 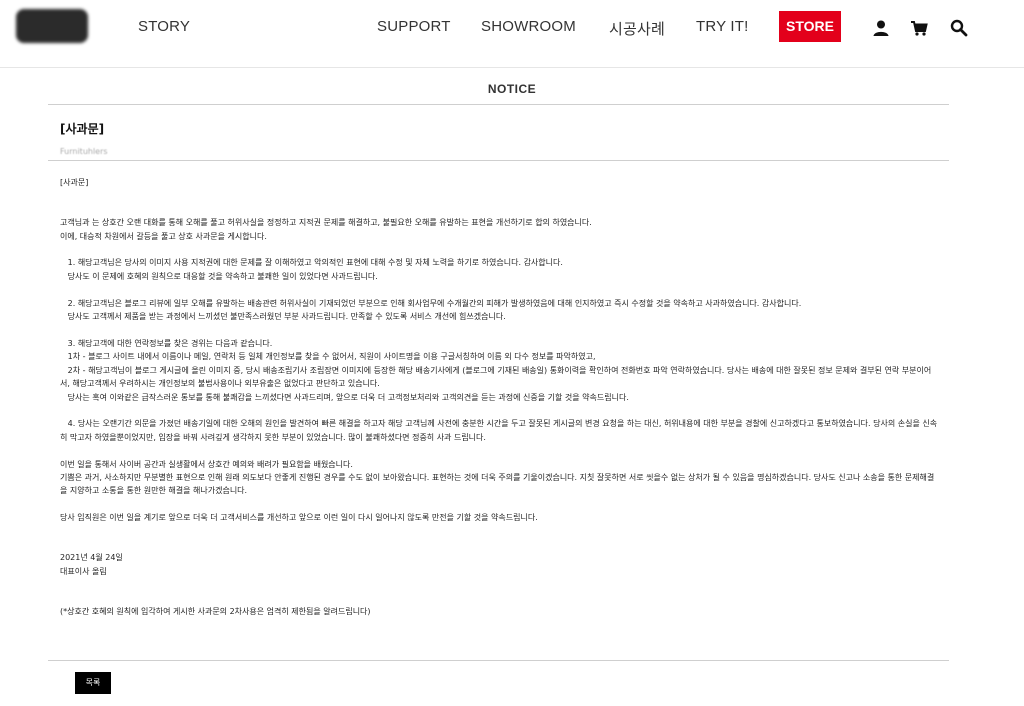 I want to click on brand-logo, so click(x=52, y=26).